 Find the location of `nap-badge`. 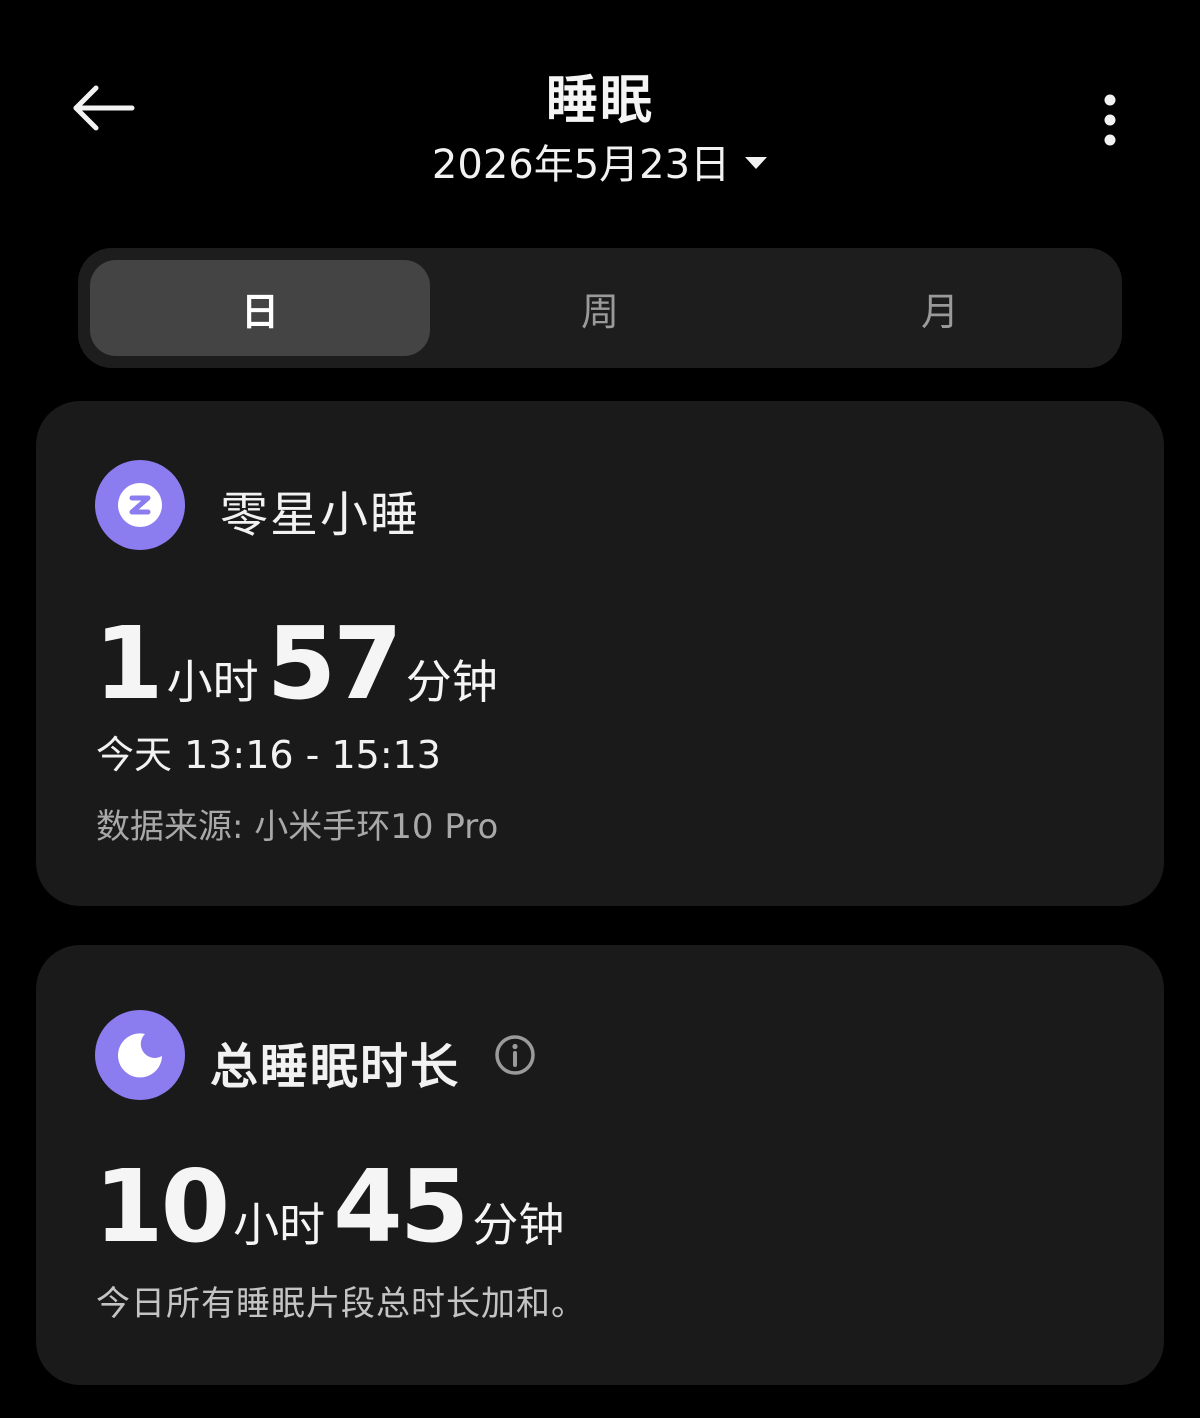

nap-badge is located at coordinates (140, 505).